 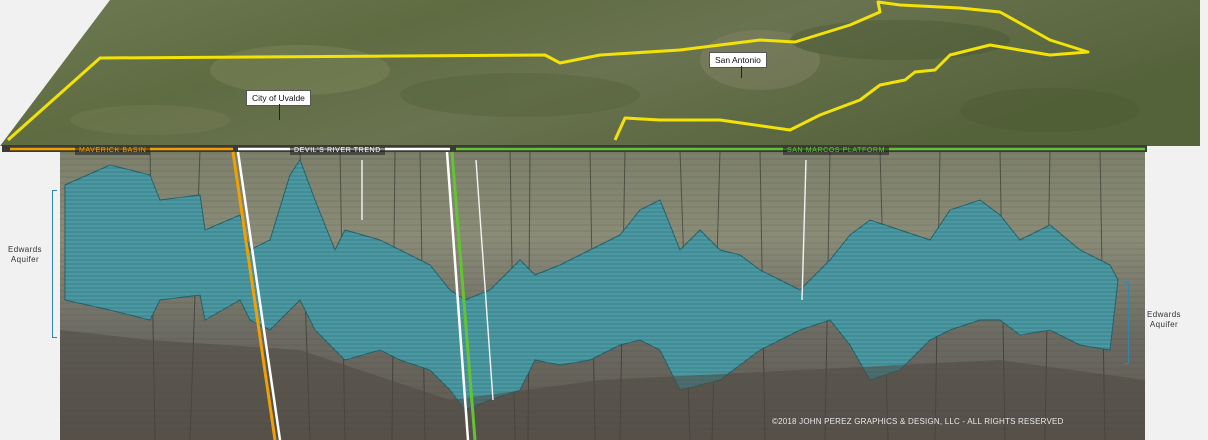 I want to click on city-label-san-antonio: San Antonio, so click(x=738, y=60).